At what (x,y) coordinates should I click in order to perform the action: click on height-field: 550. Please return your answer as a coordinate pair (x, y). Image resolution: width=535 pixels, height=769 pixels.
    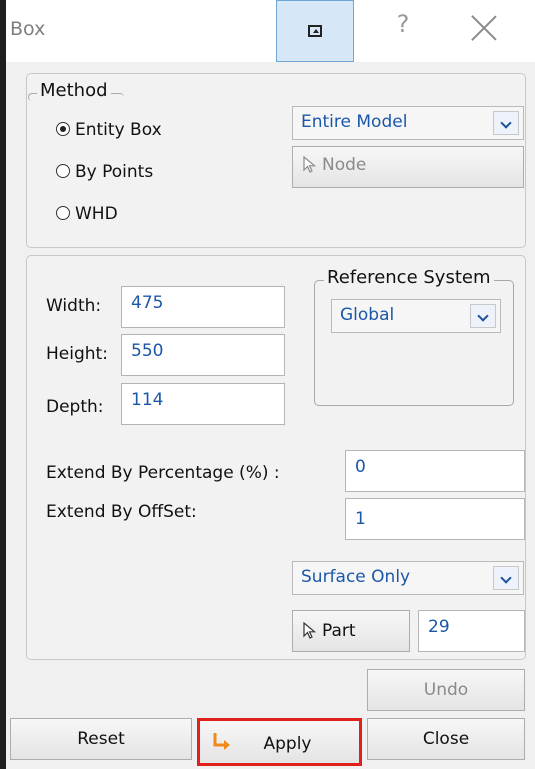
    Looking at the image, I should click on (203, 355).